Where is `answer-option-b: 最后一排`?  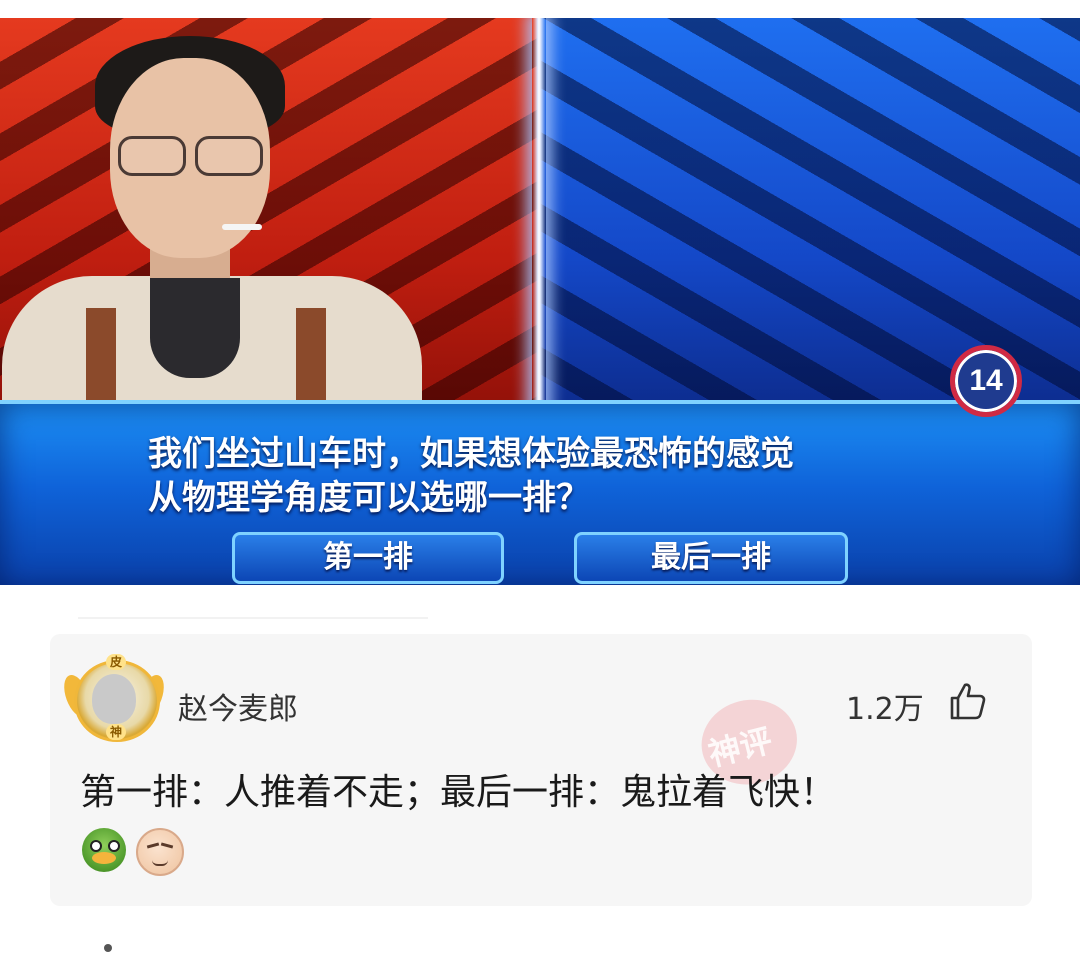
answer-option-b: 最后一排 is located at coordinates (711, 558).